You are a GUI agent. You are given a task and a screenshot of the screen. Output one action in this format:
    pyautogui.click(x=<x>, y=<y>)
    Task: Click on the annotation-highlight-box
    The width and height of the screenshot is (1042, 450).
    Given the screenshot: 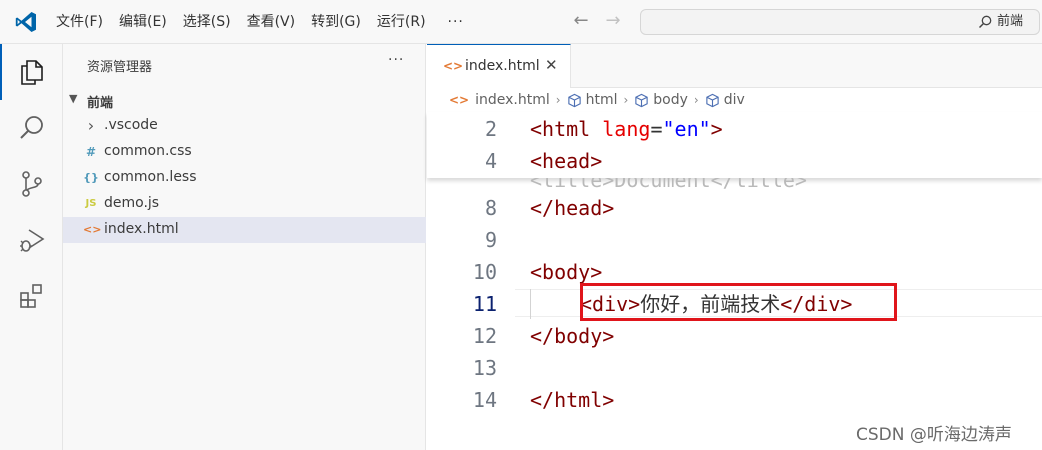 What is the action you would take?
    pyautogui.click(x=738, y=302)
    